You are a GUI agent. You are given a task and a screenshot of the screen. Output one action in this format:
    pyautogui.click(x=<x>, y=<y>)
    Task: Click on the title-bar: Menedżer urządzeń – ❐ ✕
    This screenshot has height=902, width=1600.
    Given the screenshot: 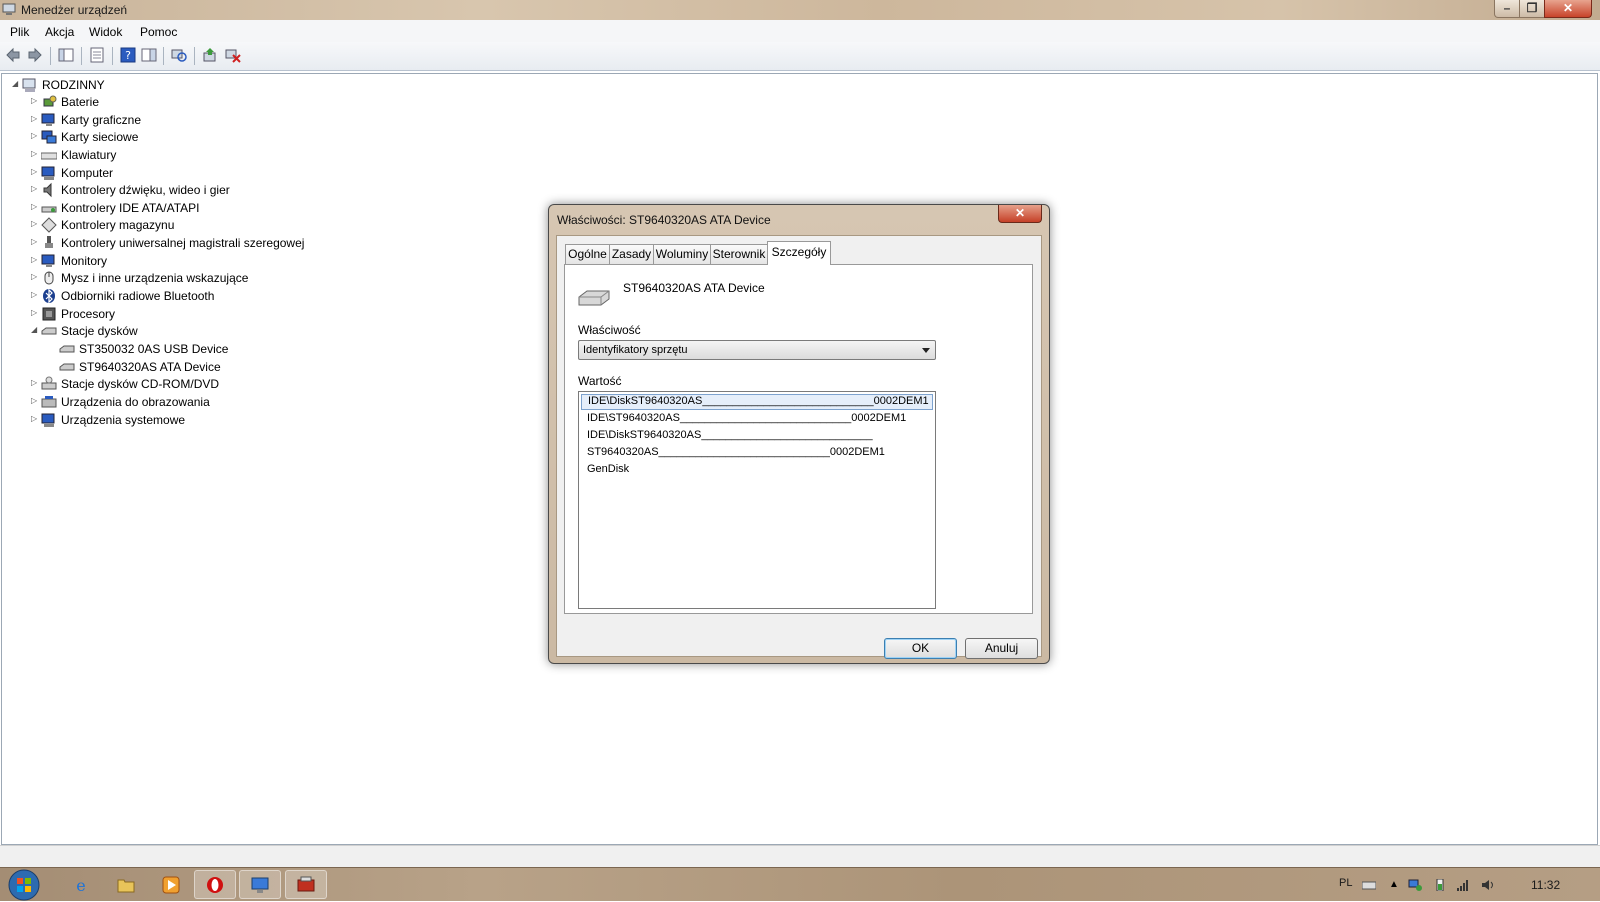 What is the action you would take?
    pyautogui.click(x=800, y=10)
    